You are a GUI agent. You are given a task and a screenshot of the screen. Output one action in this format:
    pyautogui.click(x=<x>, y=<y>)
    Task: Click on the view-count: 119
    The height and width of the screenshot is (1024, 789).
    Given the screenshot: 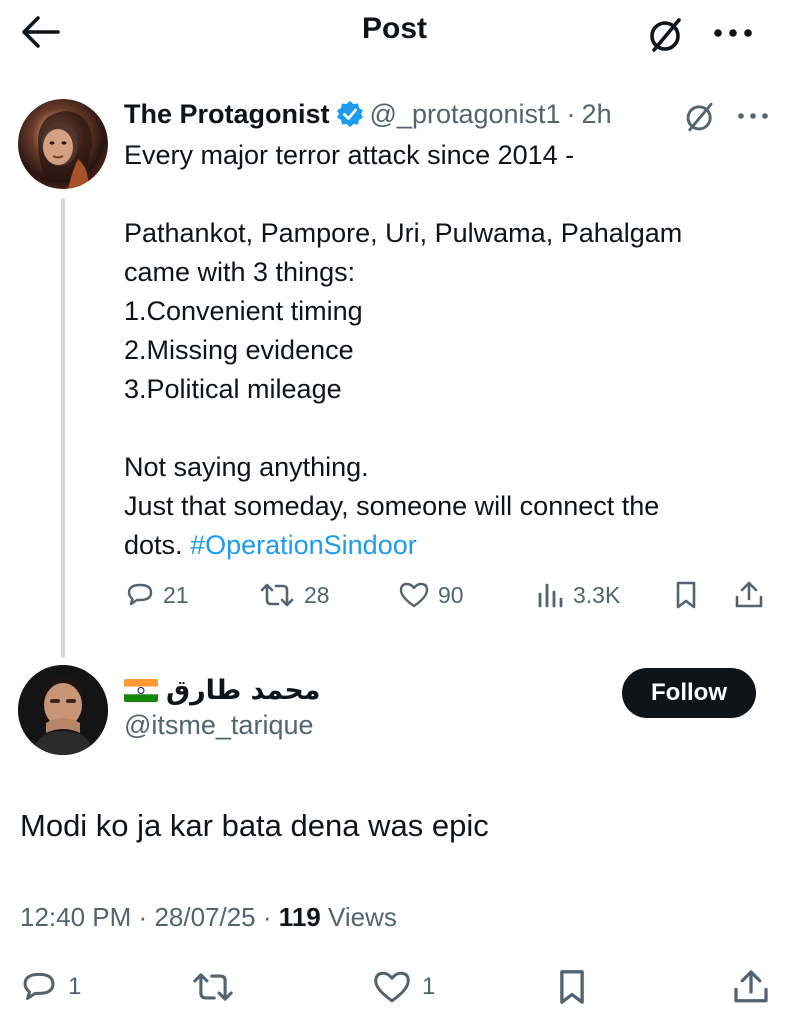 What is the action you would take?
    pyautogui.click(x=299, y=917)
    